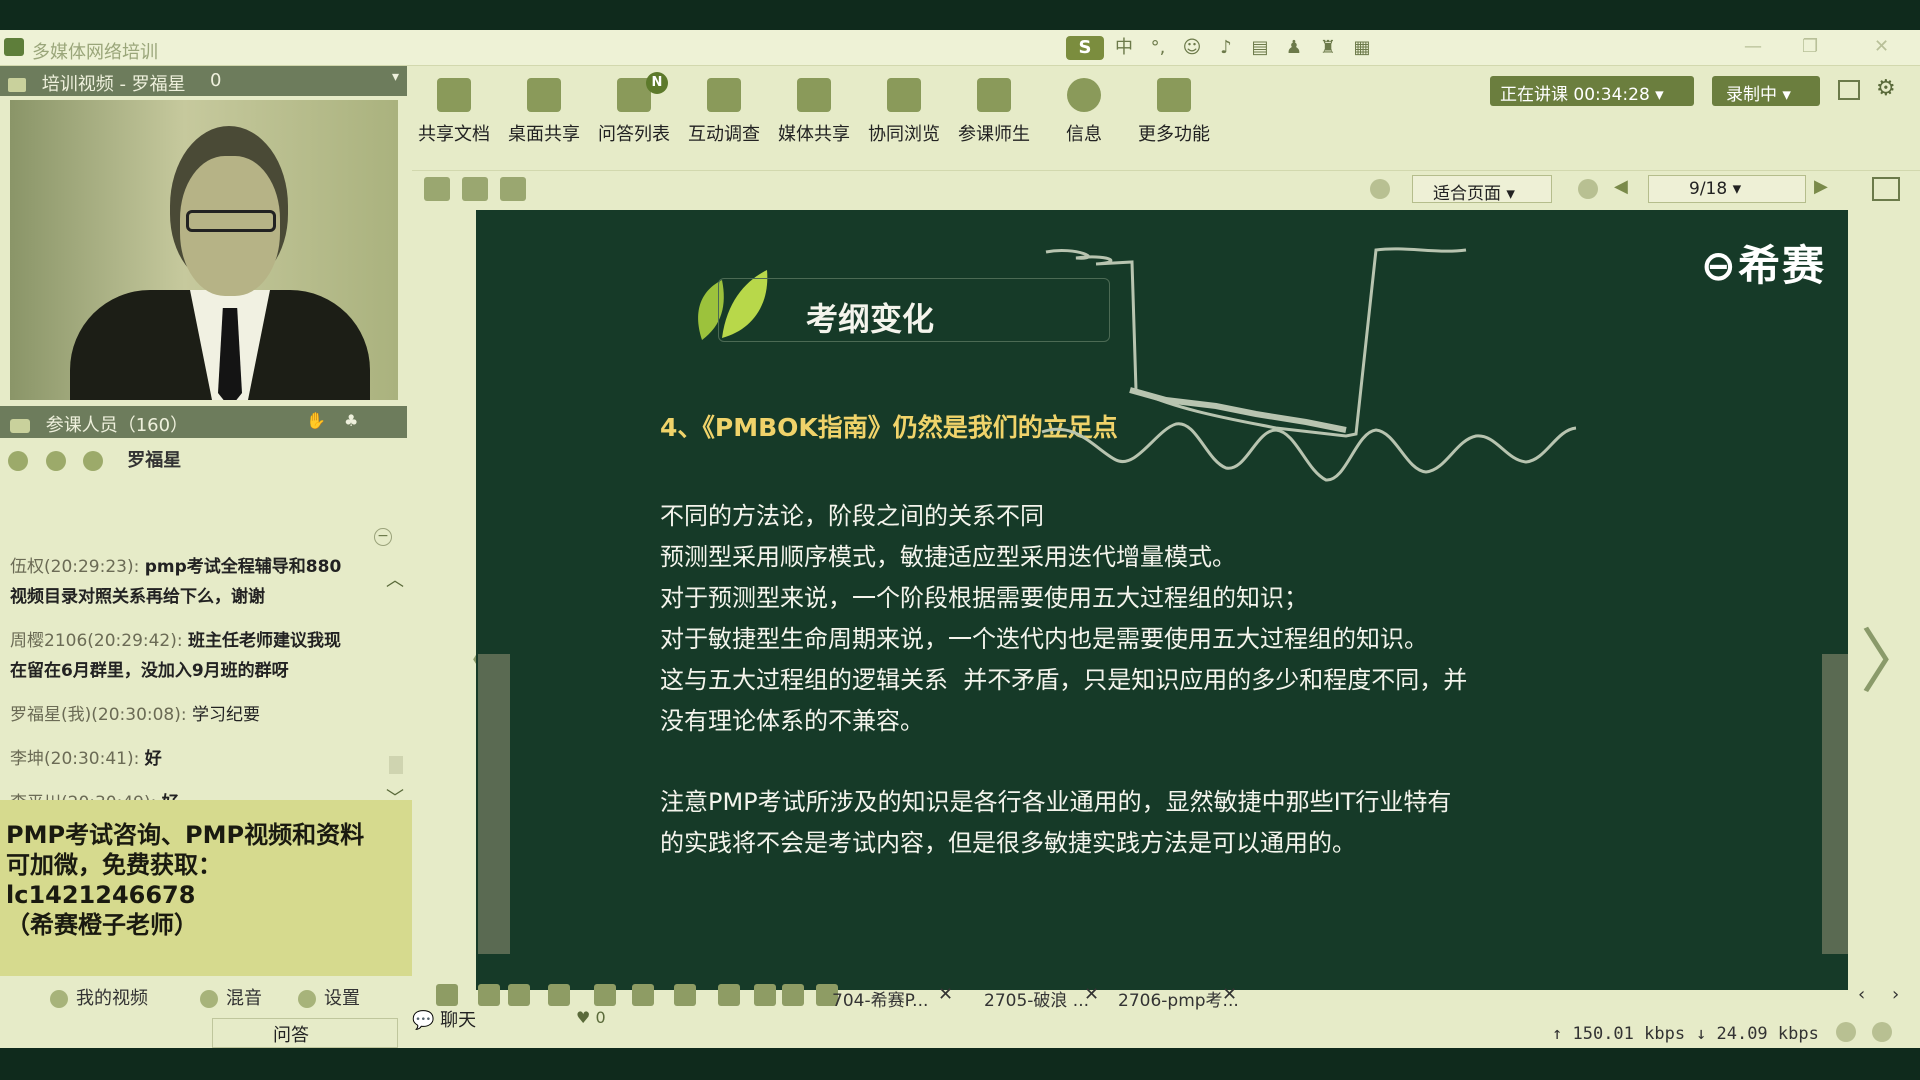 This screenshot has height=1080, width=1920. What do you see at coordinates (1846, 1032) in the screenshot?
I see `network-icon` at bounding box center [1846, 1032].